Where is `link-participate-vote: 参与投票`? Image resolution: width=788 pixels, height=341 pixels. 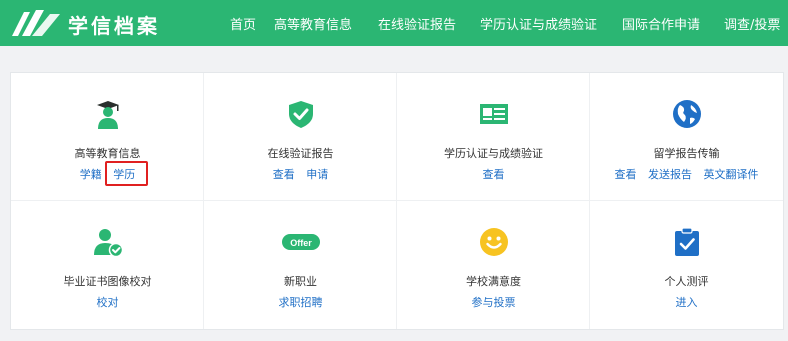
link-participate-vote: 参与投票 is located at coordinates (494, 302).